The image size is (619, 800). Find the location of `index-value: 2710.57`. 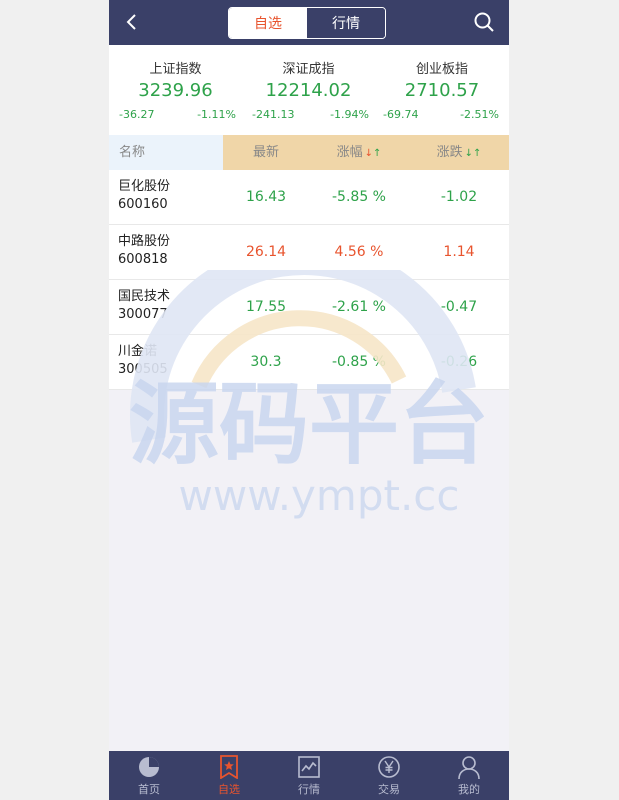

index-value: 2710.57 is located at coordinates (442, 90).